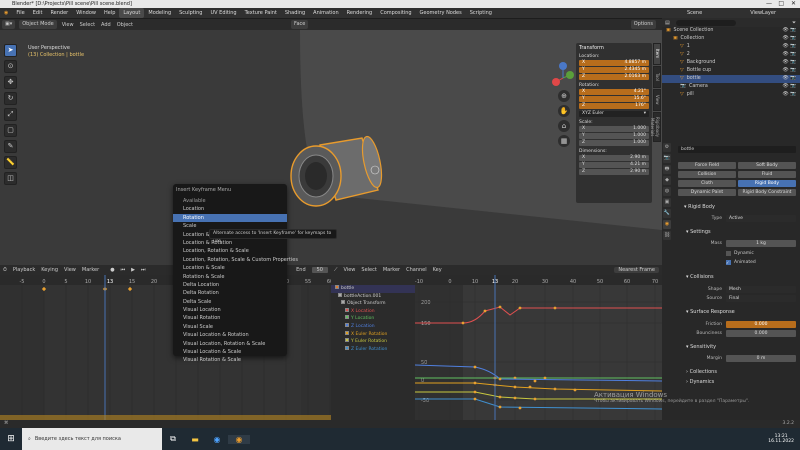 The width and height of the screenshot is (800, 450). What do you see at coordinates (614, 165) in the screenshot?
I see `dimensions-y-field: Y 4.21 m` at bounding box center [614, 165].